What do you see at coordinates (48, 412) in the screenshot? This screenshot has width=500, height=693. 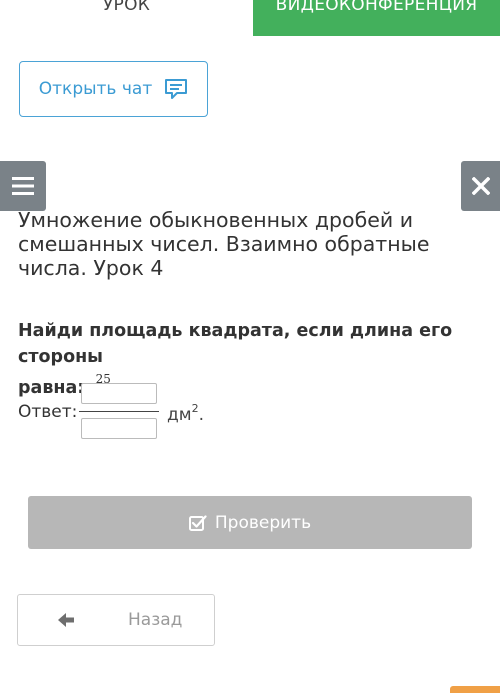 I see `answer-label: Ответ:` at bounding box center [48, 412].